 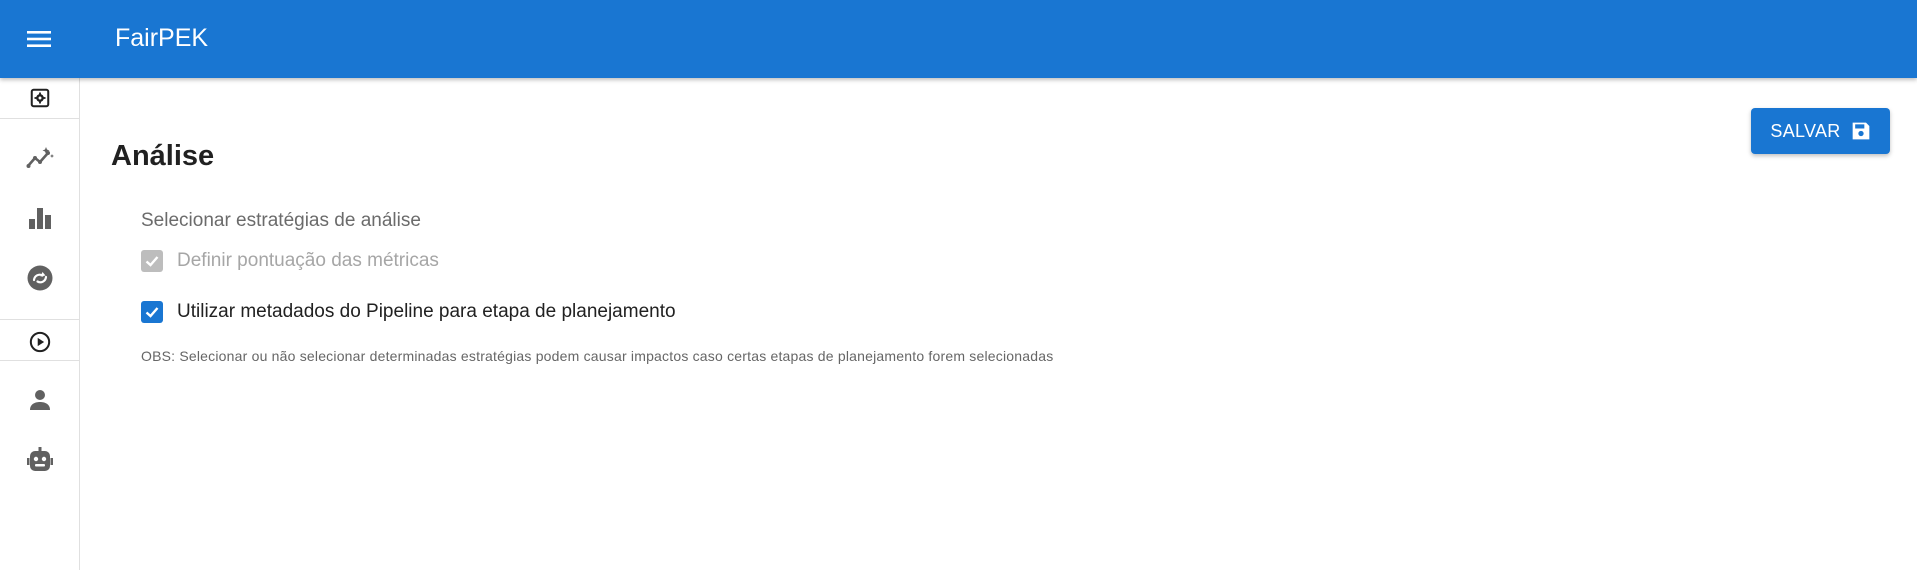 What do you see at coordinates (1860, 131) in the screenshot?
I see `floppy-disk-icon` at bounding box center [1860, 131].